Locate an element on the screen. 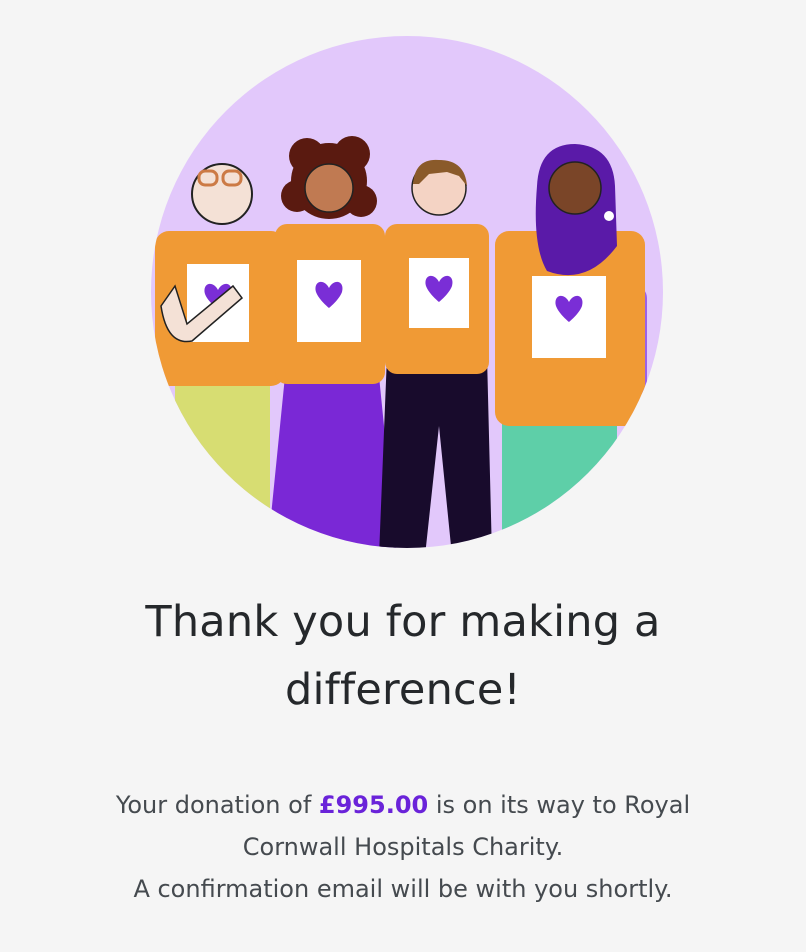  donation-amount: £995.00 is located at coordinates (373, 805).